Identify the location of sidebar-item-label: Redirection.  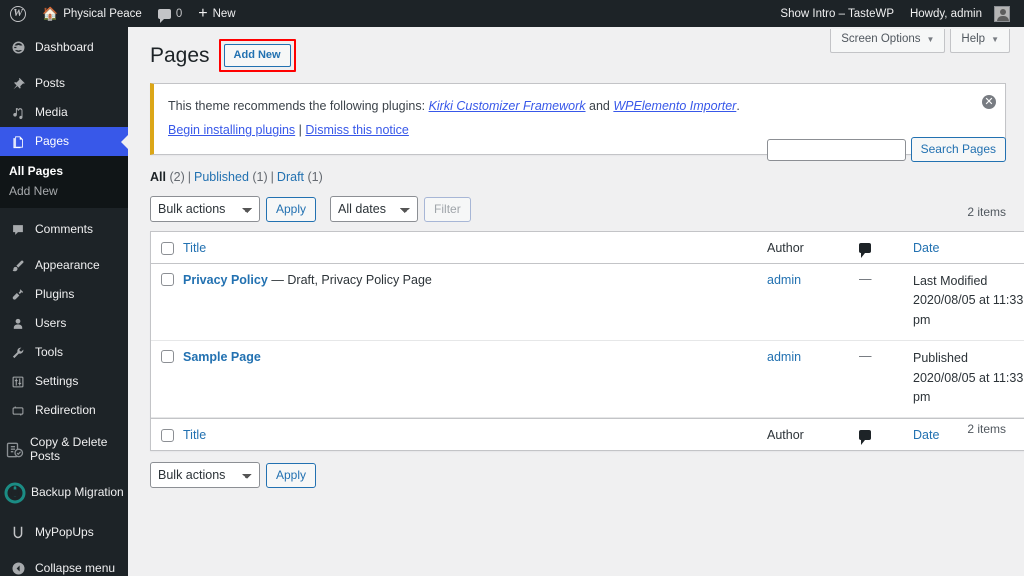
(65, 410).